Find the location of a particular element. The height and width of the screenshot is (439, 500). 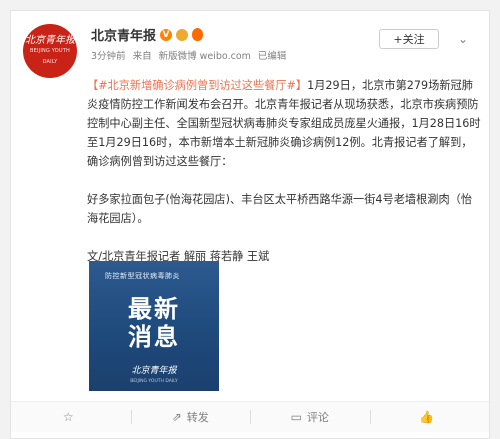

chevron-down-icon: ⌄ is located at coordinates (463, 39).